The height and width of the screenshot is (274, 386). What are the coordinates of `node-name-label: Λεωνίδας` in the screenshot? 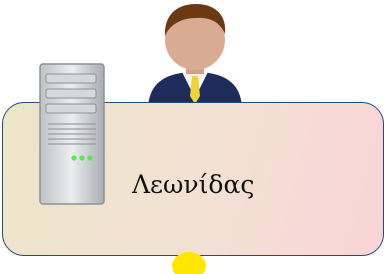 It's located at (193, 184).